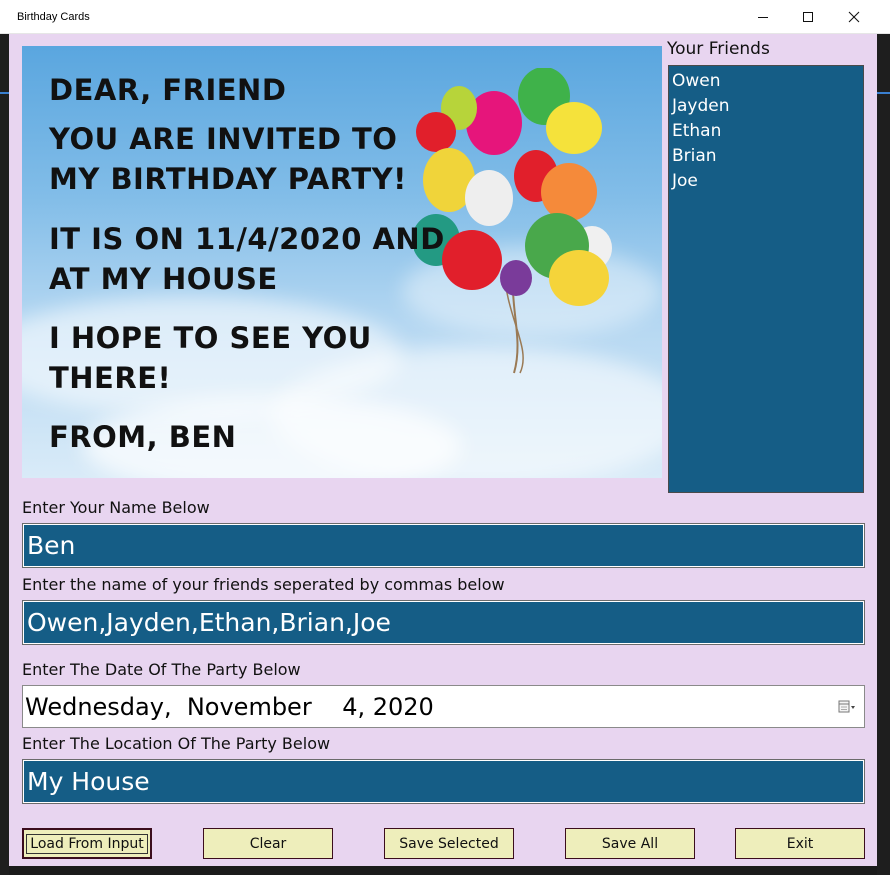 The width and height of the screenshot is (890, 875). What do you see at coordinates (168, 90) in the screenshot?
I see `card-line-greeting: Dear, Friend` at bounding box center [168, 90].